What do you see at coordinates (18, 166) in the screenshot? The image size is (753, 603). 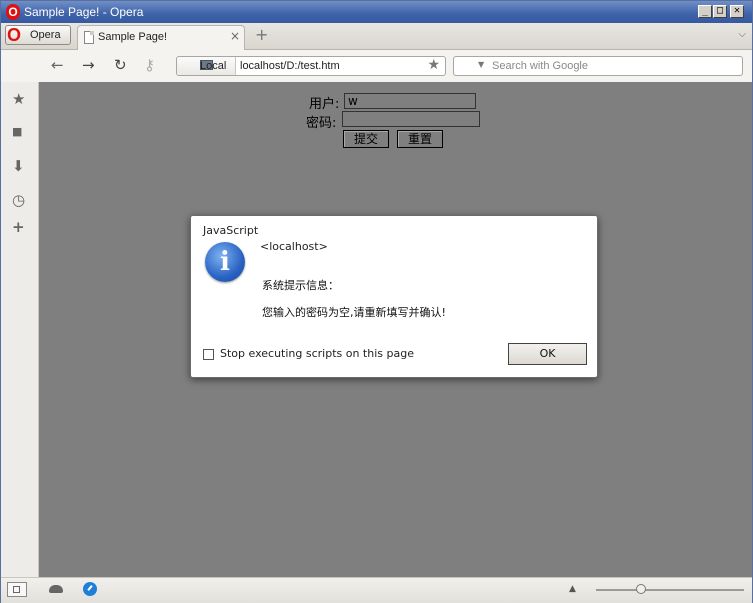 I see `downloads-icon: ⬇` at bounding box center [18, 166].